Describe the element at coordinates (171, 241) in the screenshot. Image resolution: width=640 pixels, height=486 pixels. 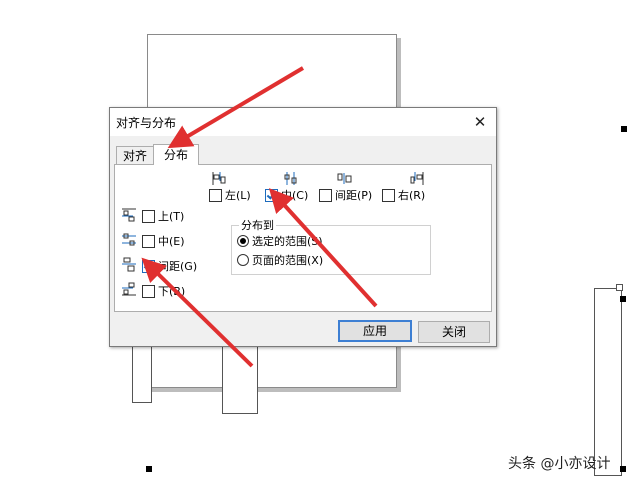
I see `v-center-label: 中(E)` at that location.